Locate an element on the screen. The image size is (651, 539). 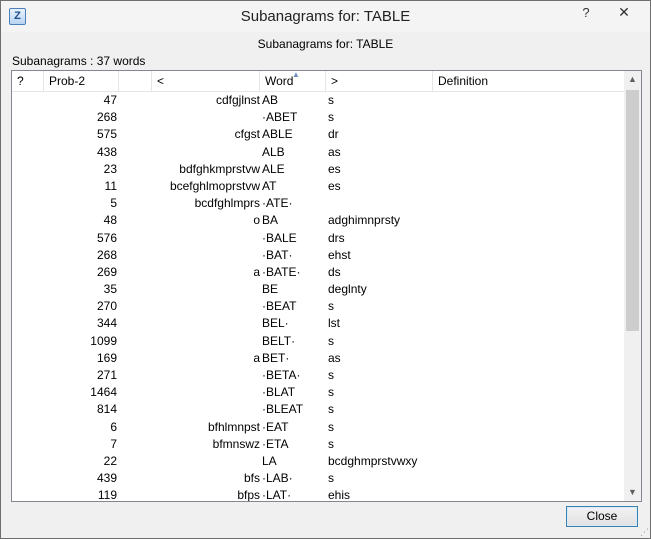
scrollbar-thumb is located at coordinates (632, 210).